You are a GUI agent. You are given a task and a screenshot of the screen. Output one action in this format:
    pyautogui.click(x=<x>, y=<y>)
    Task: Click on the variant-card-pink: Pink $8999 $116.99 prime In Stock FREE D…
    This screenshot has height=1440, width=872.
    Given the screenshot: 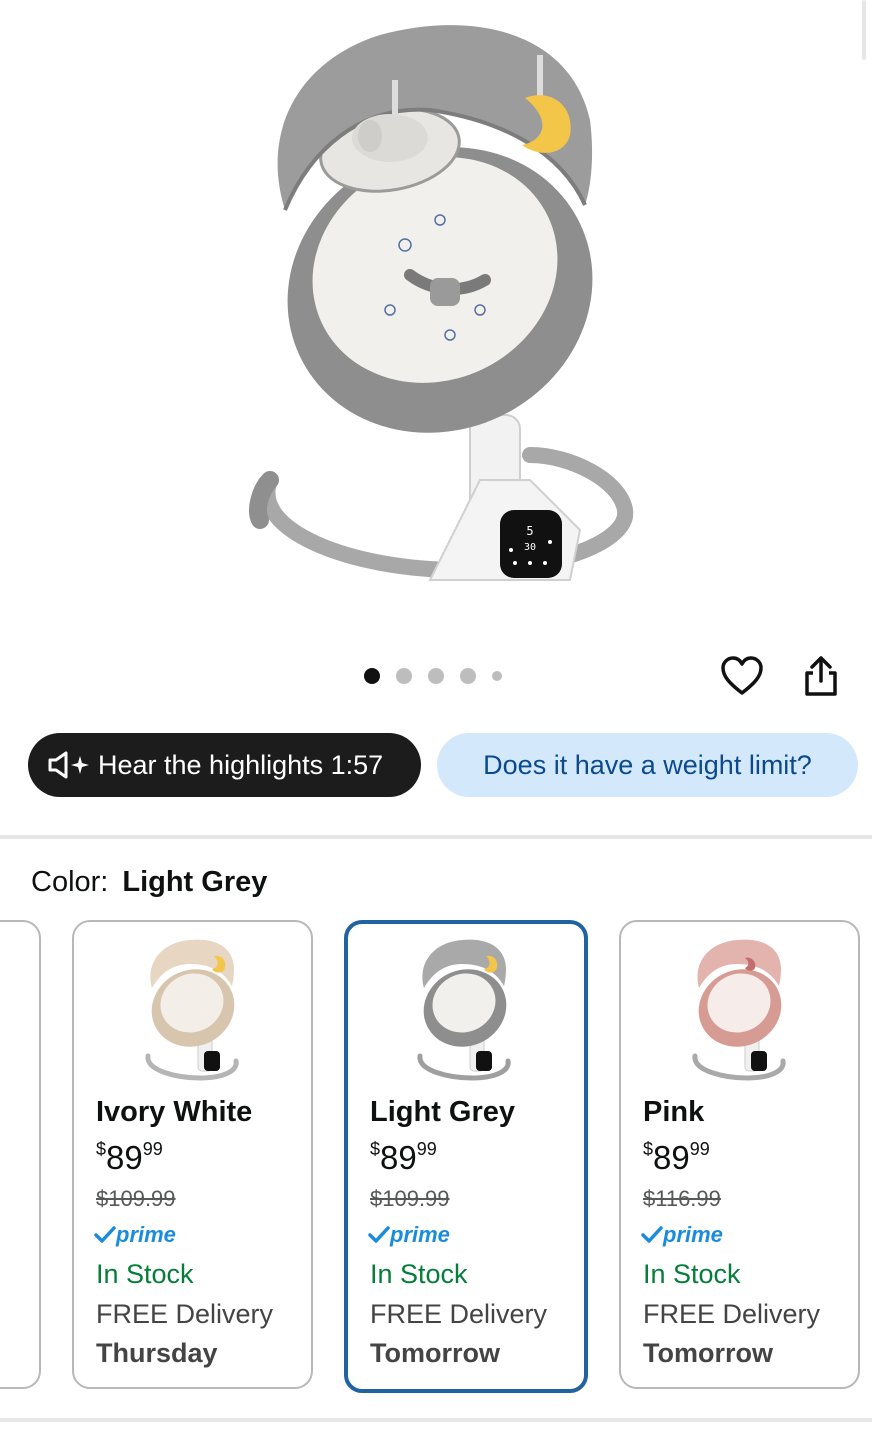 What is the action you would take?
    pyautogui.click(x=739, y=1154)
    